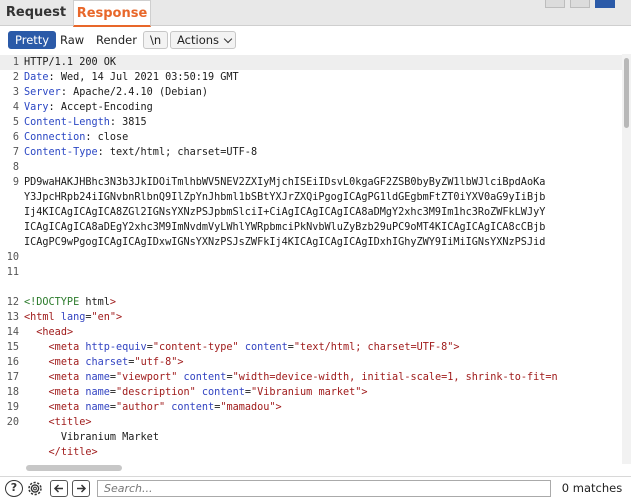 Image resolution: width=631 pixels, height=498 pixels. What do you see at coordinates (177, 152) in the screenshot?
I see `header-value: : text/html; charset=UTF-8` at bounding box center [177, 152].